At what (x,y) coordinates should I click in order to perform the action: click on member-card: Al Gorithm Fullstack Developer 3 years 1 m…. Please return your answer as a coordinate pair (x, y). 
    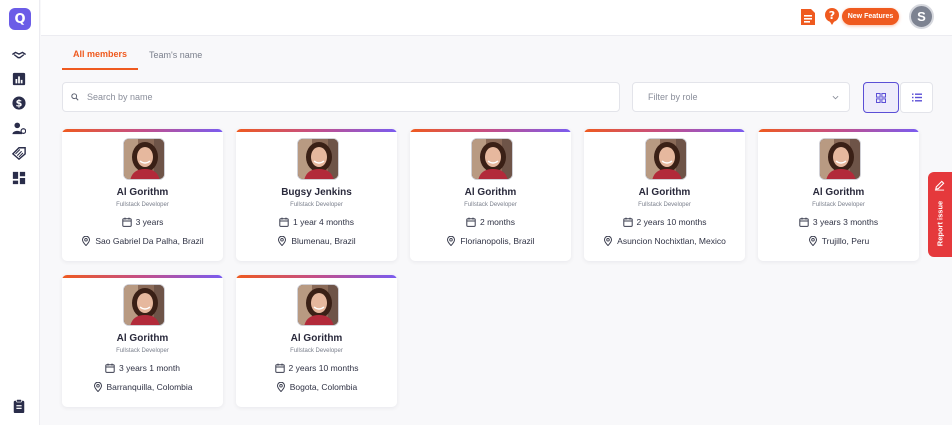
    Looking at the image, I should click on (142, 341).